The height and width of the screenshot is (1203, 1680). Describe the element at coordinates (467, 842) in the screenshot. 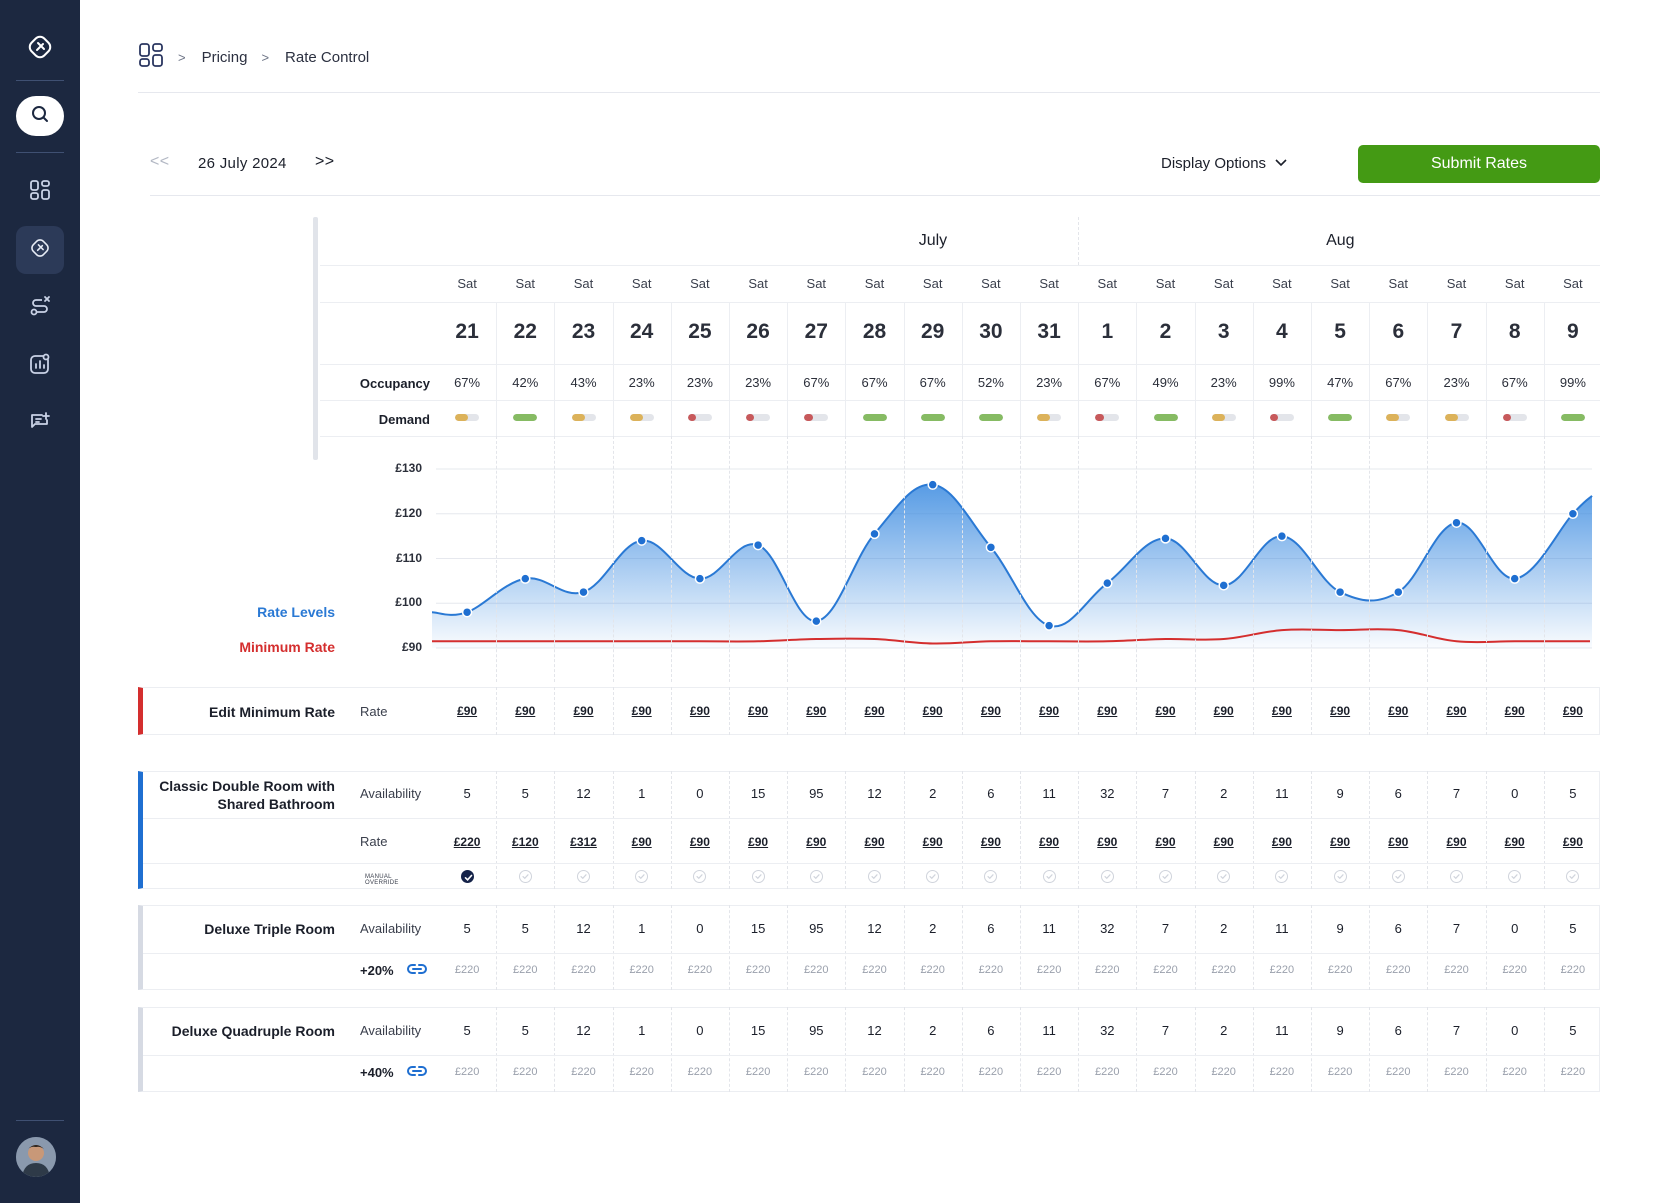

I see `rate-value: £220` at that location.